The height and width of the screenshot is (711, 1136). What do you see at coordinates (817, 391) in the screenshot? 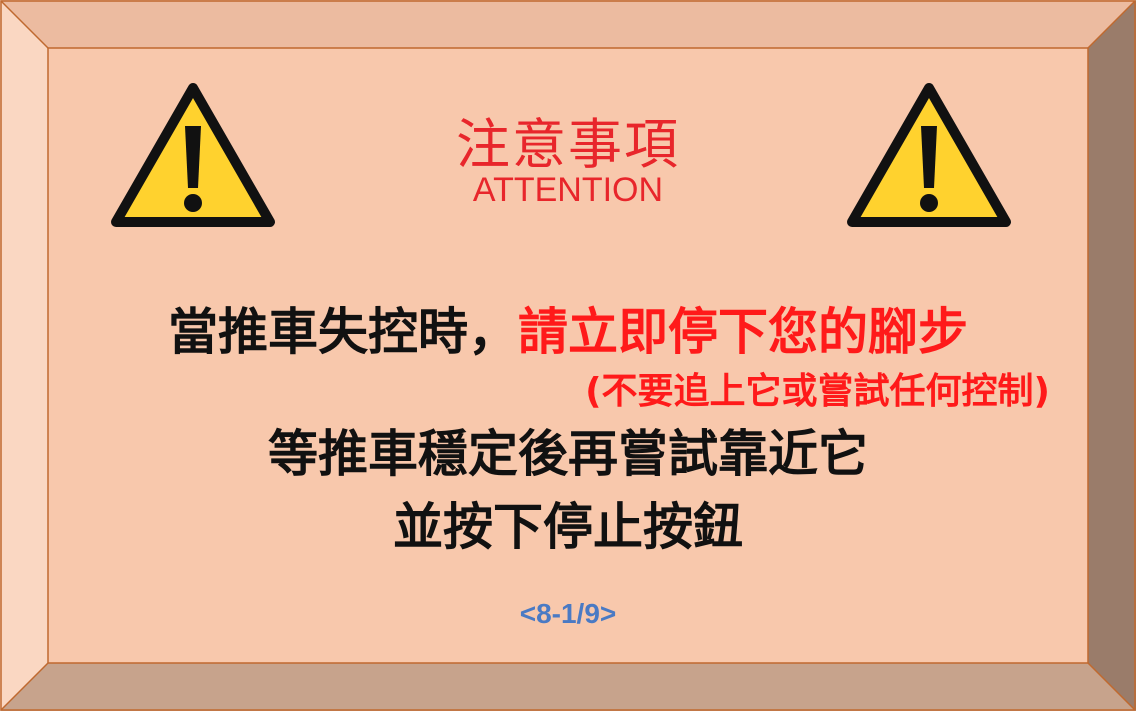
I see `instruction-note-text: (不要追上它或嘗試任何控制)` at bounding box center [817, 391].